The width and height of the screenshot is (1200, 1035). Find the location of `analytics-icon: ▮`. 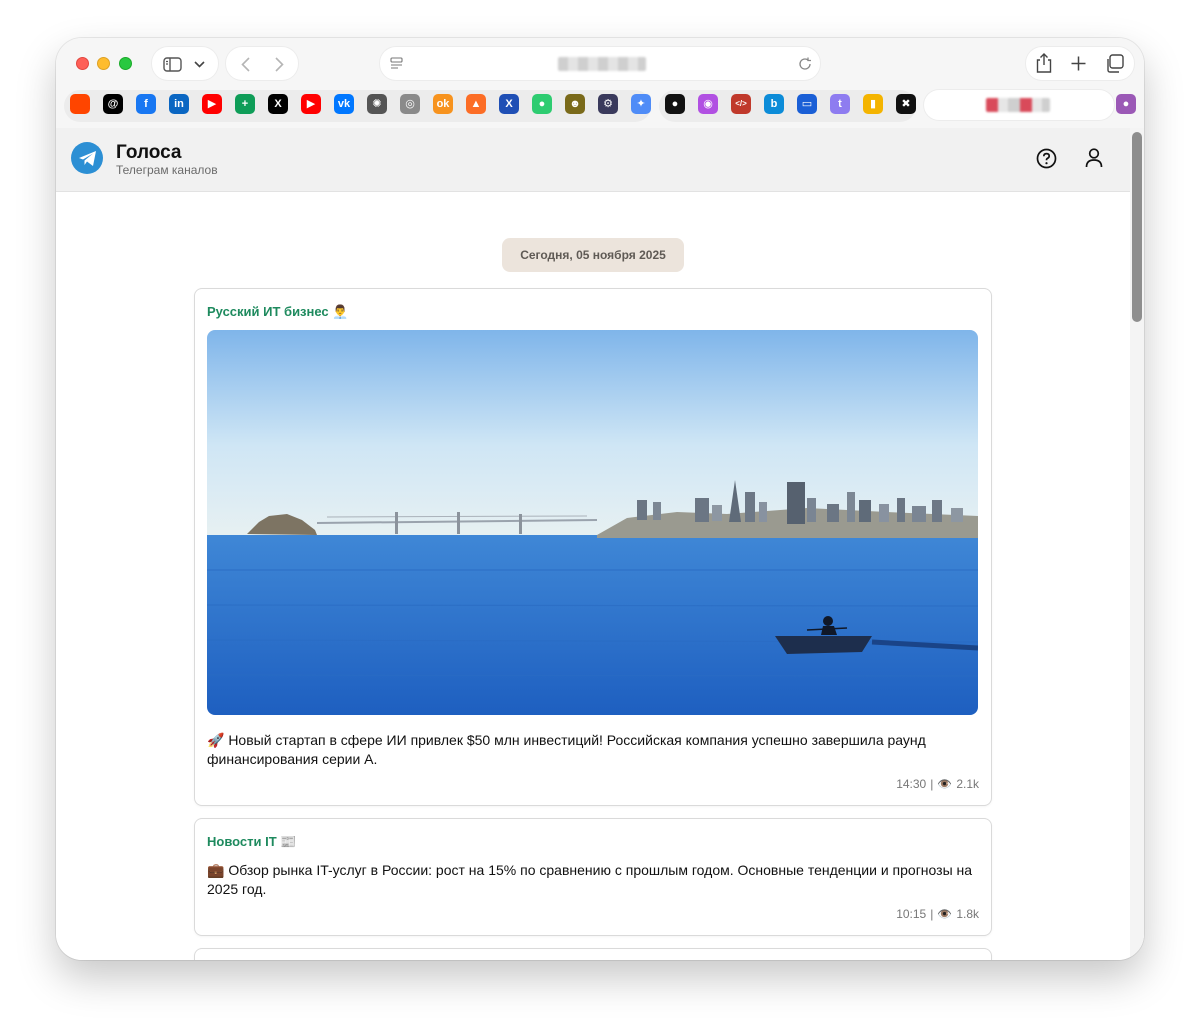

analytics-icon: ▮ is located at coordinates (873, 104).